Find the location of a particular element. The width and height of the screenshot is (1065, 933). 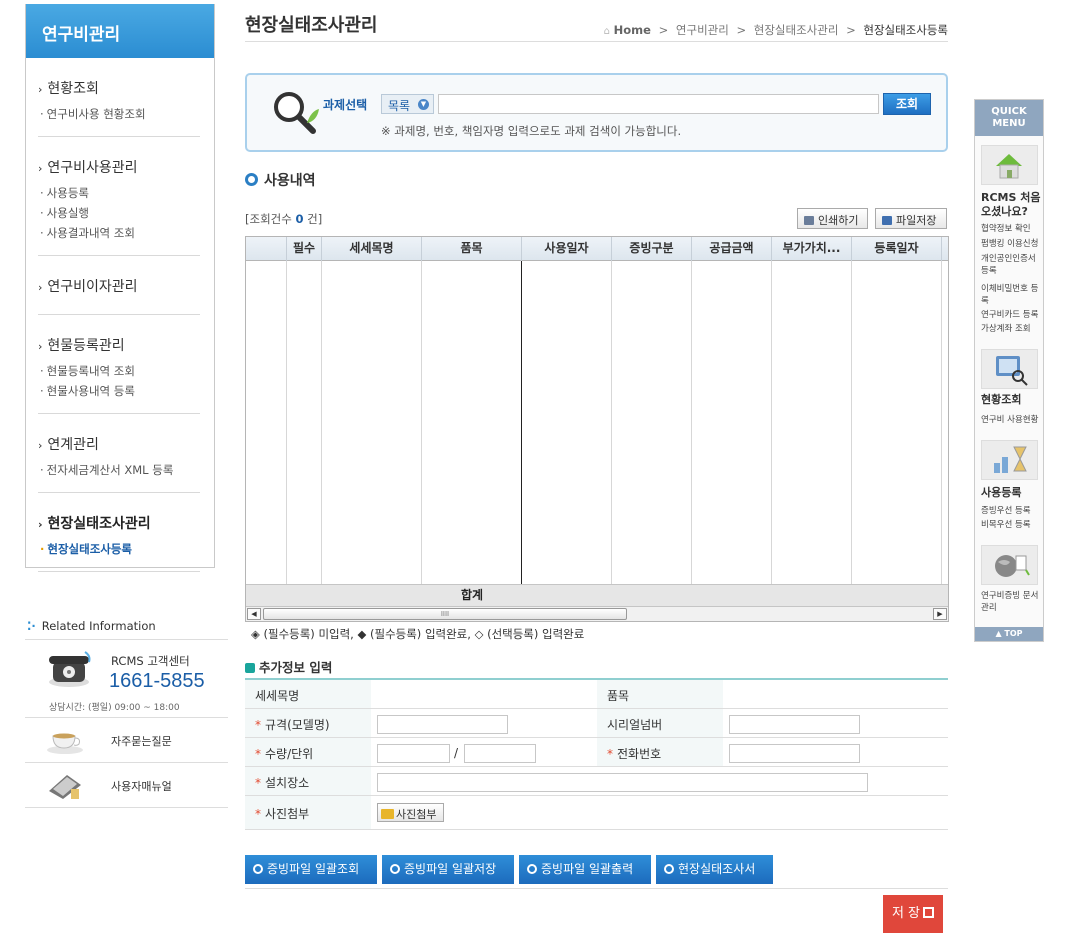

phone-label-text: 전화번호 is located at coordinates (639, 754).